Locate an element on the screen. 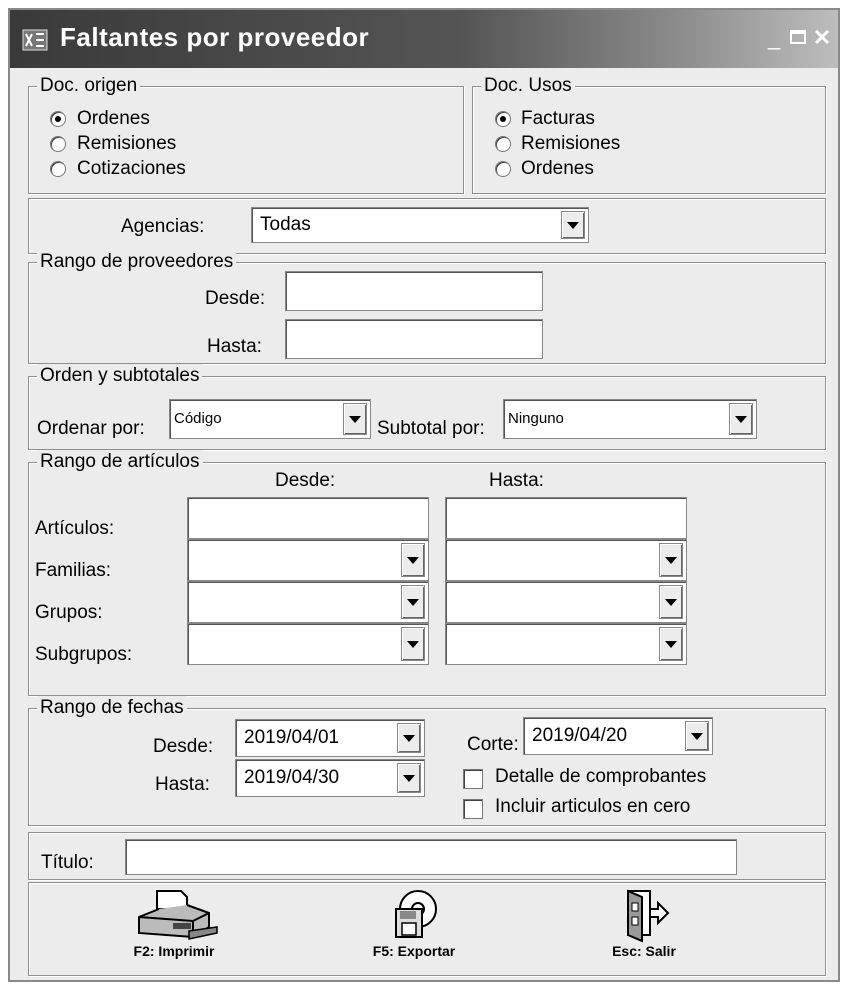 This screenshot has width=846, height=987. agencias-group: Agencias: Todas is located at coordinates (427, 226).